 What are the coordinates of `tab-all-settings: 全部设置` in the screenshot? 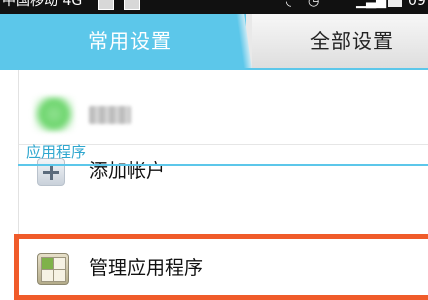 It's located at (340, 41).